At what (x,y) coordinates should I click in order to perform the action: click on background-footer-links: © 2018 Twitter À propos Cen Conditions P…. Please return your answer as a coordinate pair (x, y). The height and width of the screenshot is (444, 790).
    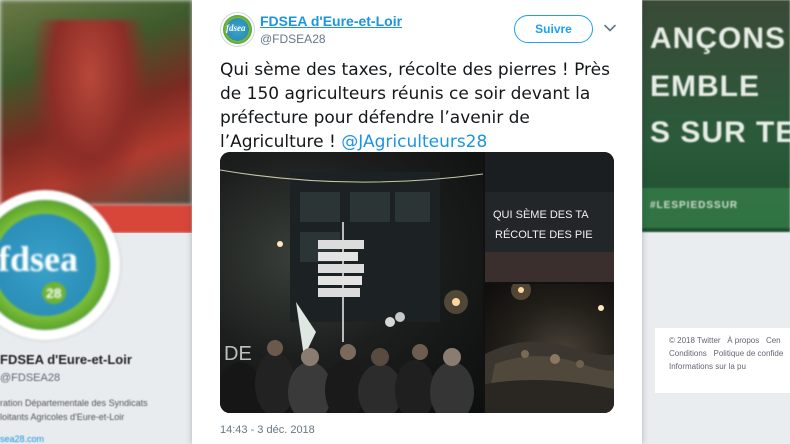
    Looking at the image, I should click on (722, 360).